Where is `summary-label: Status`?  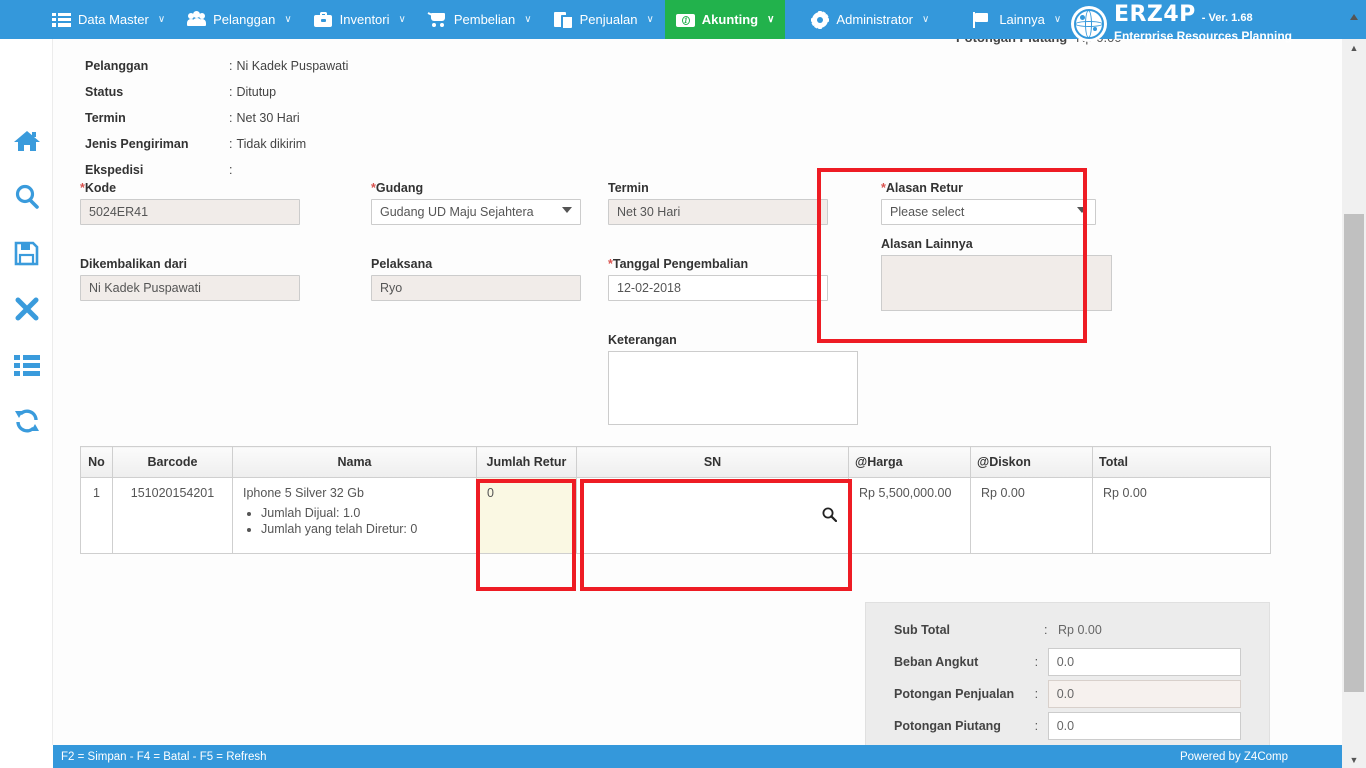
summary-label: Status is located at coordinates (104, 92).